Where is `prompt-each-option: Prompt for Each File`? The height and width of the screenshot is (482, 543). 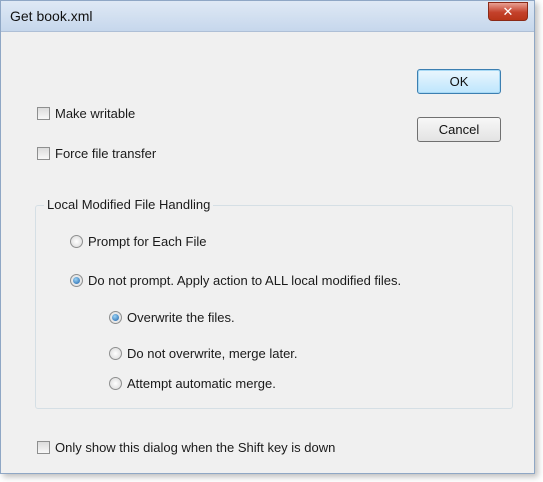
prompt-each-option: Prompt for Each File is located at coordinates (138, 241).